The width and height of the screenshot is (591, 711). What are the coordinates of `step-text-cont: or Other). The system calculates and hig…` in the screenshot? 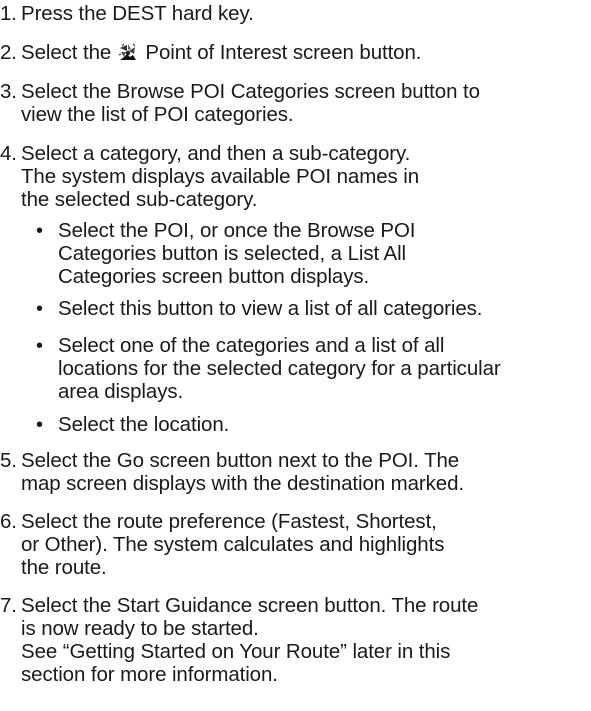 It's located at (233, 544).